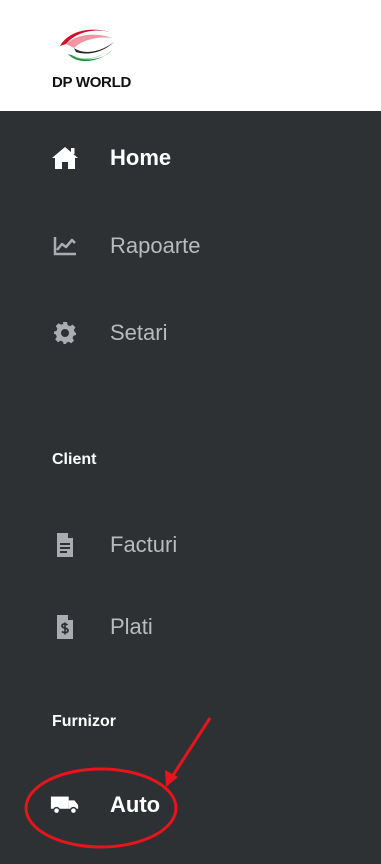 This screenshot has width=381, height=864. Describe the element at coordinates (141, 157) in the screenshot. I see `sidebar-item-label: Home` at that location.